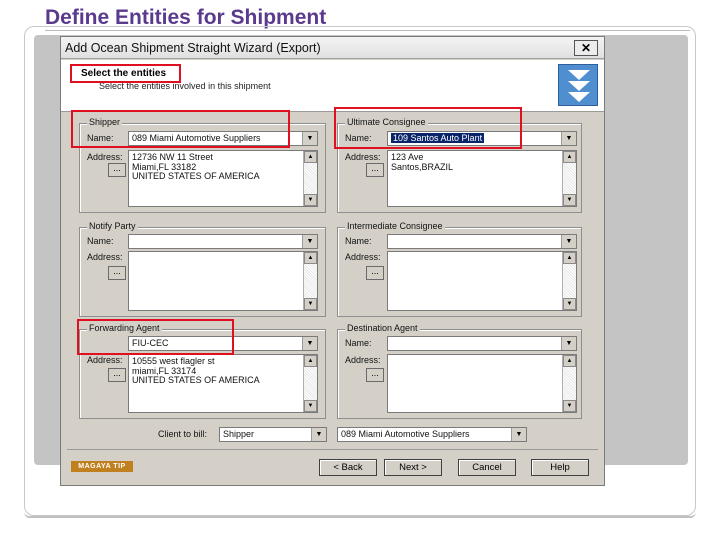 Image resolution: width=720 pixels, height=540 pixels. What do you see at coordinates (586, 48) in the screenshot?
I see `close-button: ✕` at bounding box center [586, 48].